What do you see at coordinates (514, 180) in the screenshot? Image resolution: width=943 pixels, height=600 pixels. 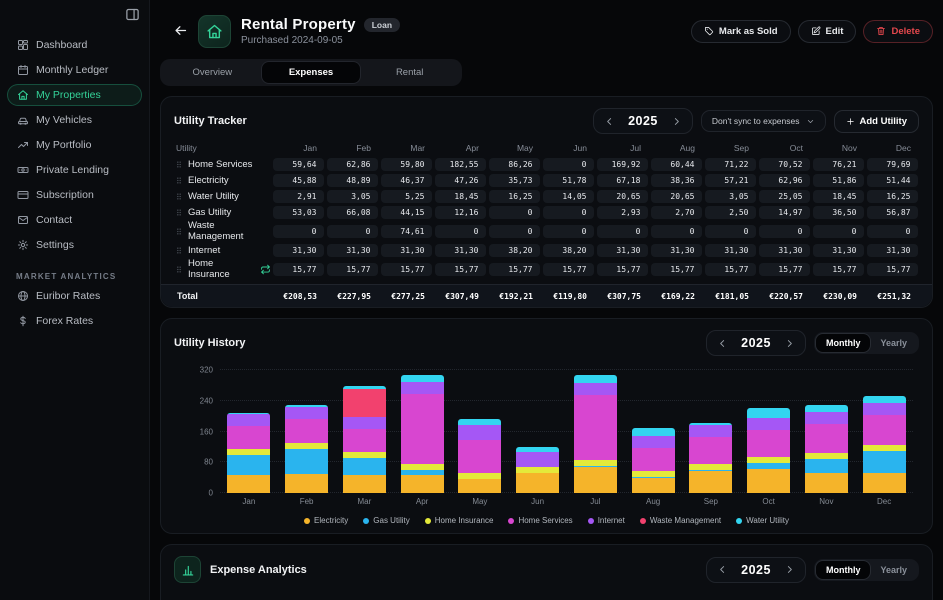 I see `utility-cell: 35,73` at bounding box center [514, 180].